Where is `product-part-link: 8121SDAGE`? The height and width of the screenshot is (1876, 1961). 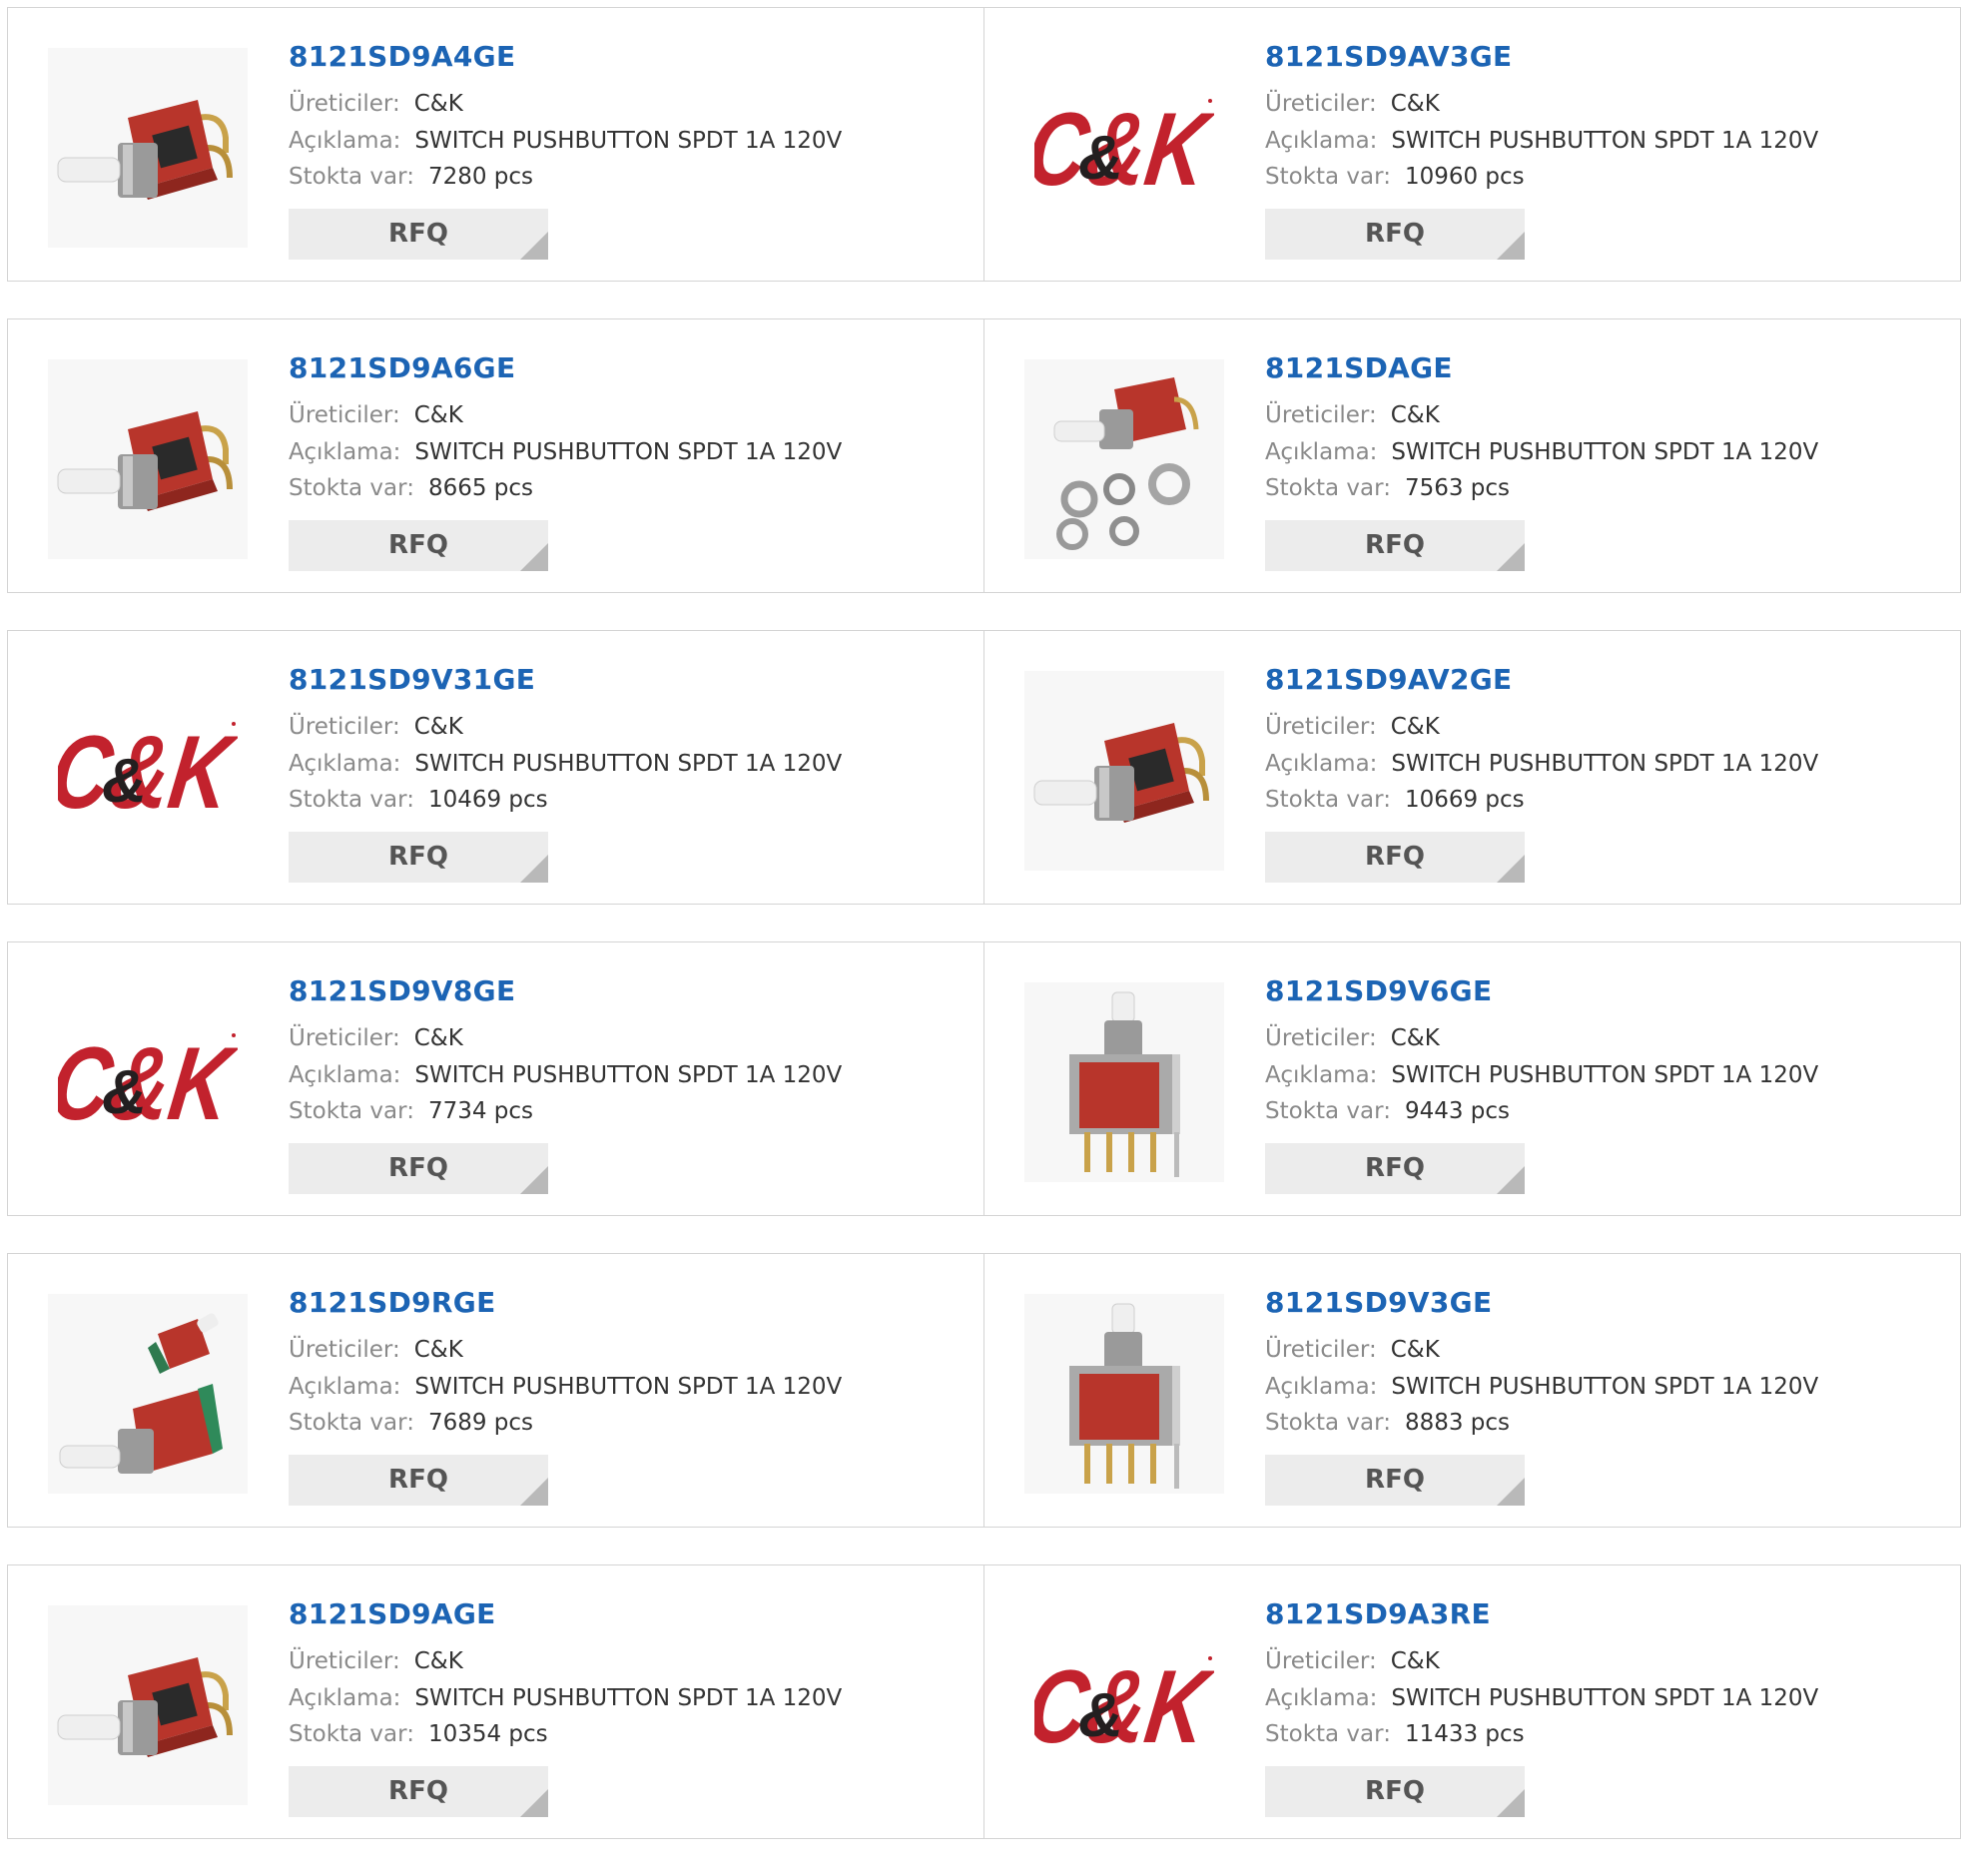
product-part-link: 8121SDAGE is located at coordinates (1359, 367).